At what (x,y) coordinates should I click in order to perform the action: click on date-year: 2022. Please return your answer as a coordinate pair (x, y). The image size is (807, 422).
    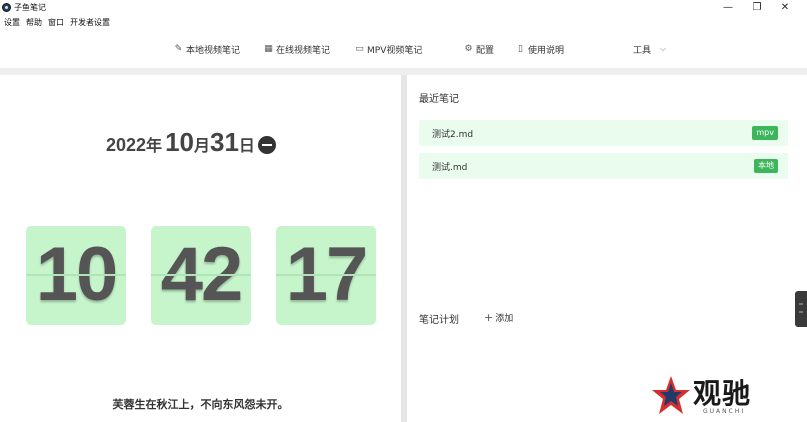
    Looking at the image, I should click on (126, 145).